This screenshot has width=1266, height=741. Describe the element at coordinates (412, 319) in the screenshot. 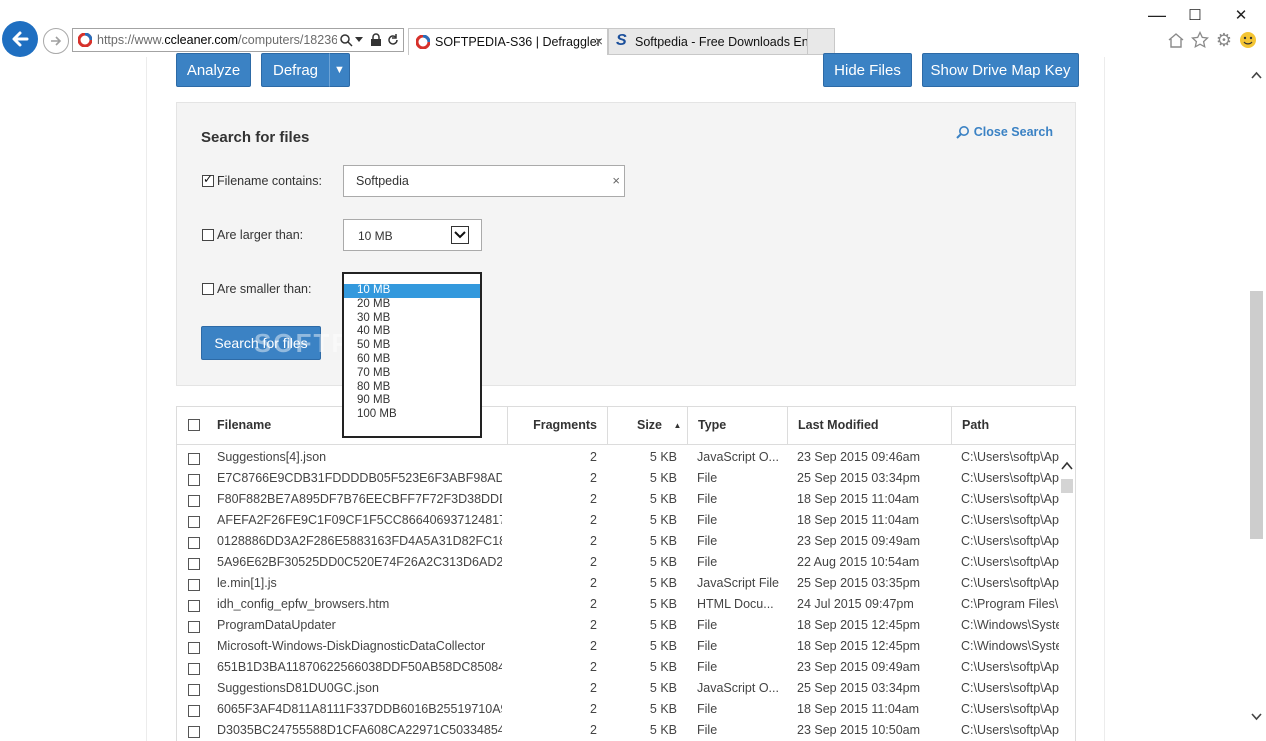

I see `dropdown-option: 30 MB` at that location.